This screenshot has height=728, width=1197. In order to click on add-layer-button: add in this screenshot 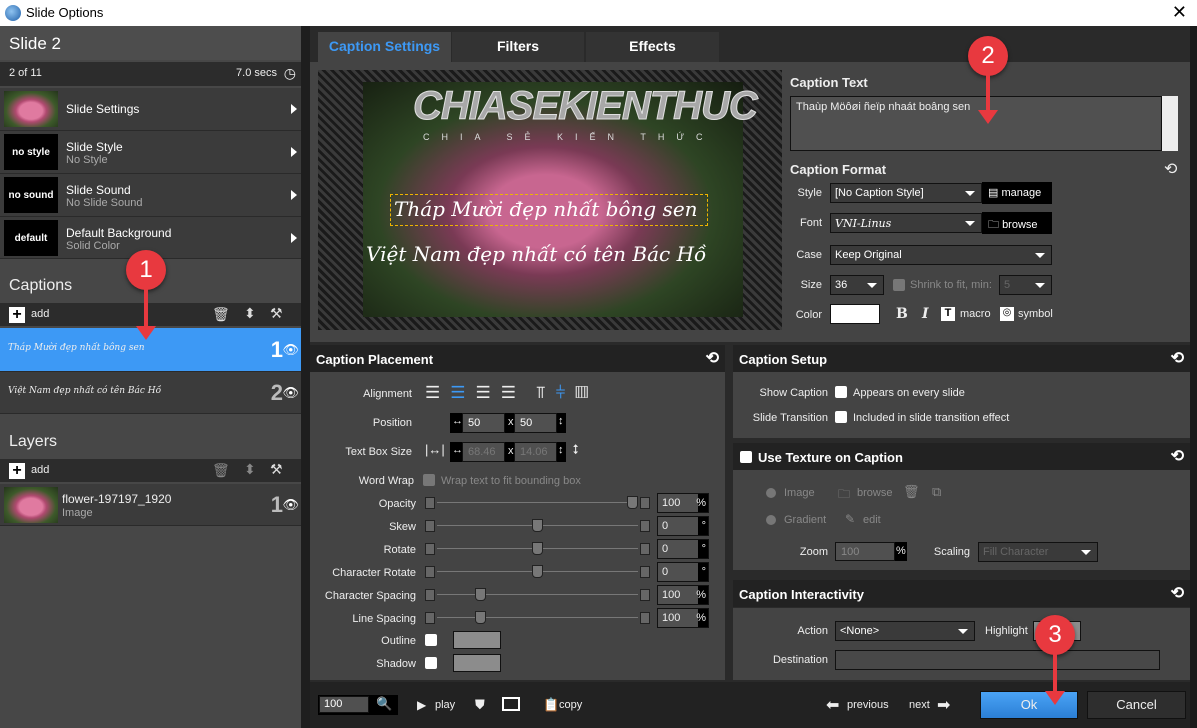, I will do `click(40, 470)`.